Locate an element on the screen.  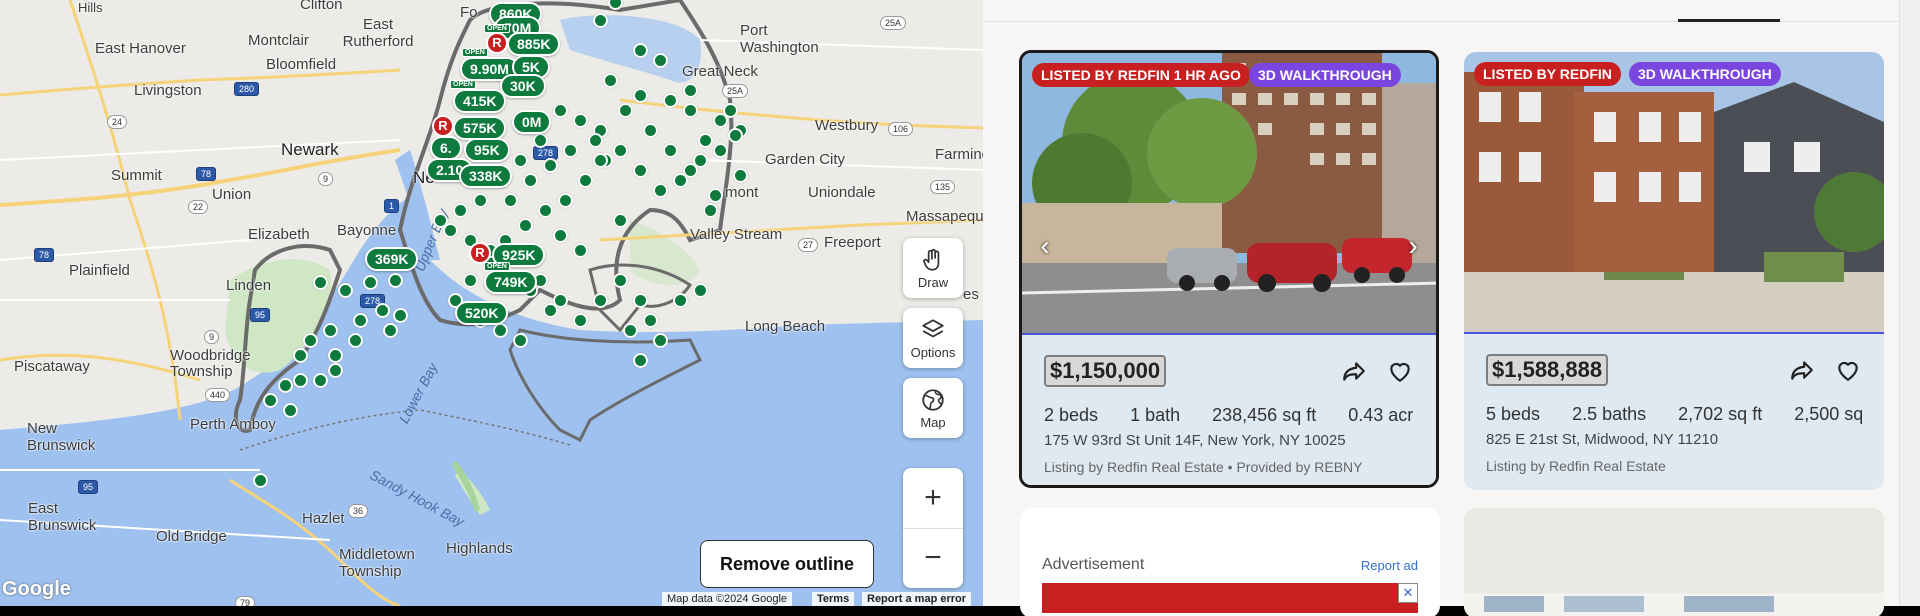
listing-photo: LISTED BY REDFIN 3D WALKTHROUGH is located at coordinates (1674, 192).